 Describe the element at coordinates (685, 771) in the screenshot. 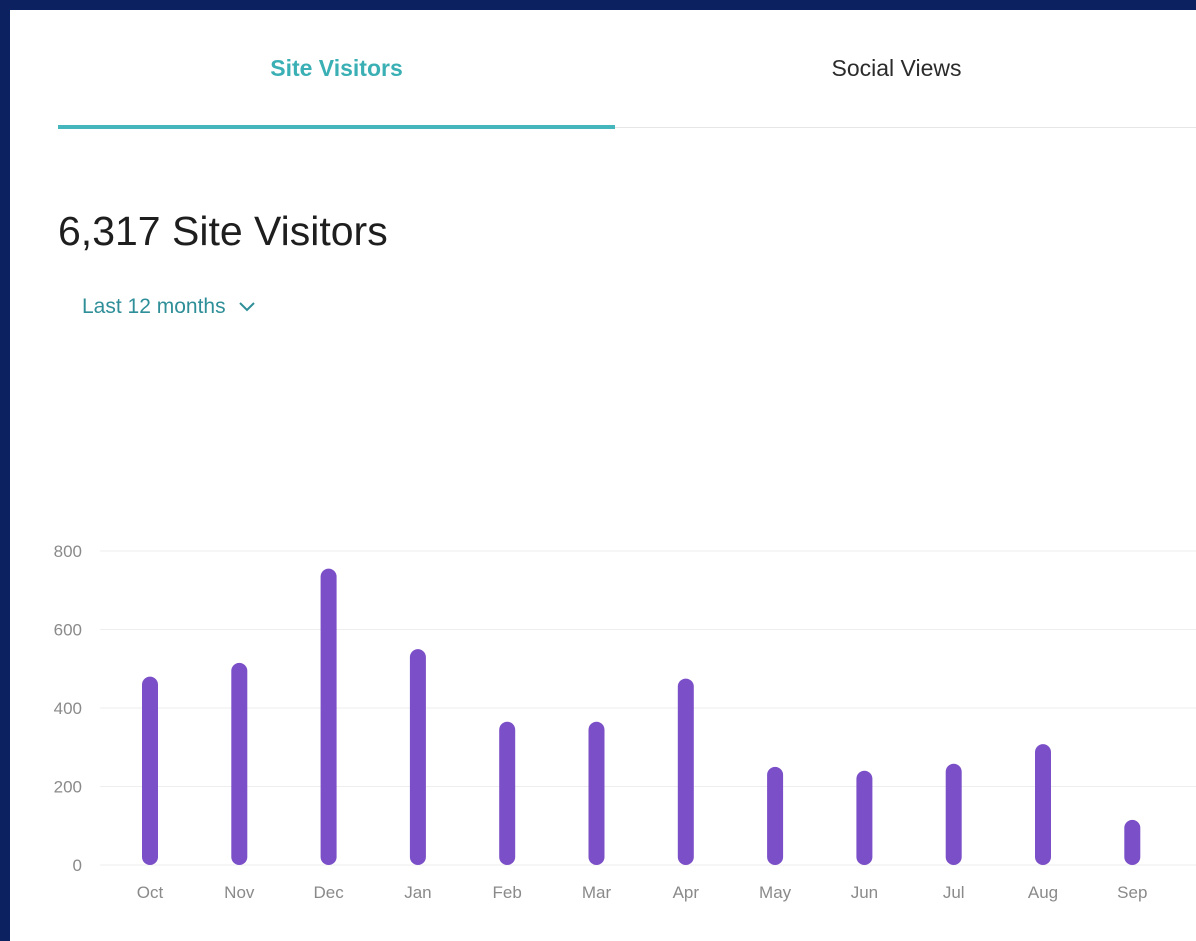

I see `bar-apr` at that location.